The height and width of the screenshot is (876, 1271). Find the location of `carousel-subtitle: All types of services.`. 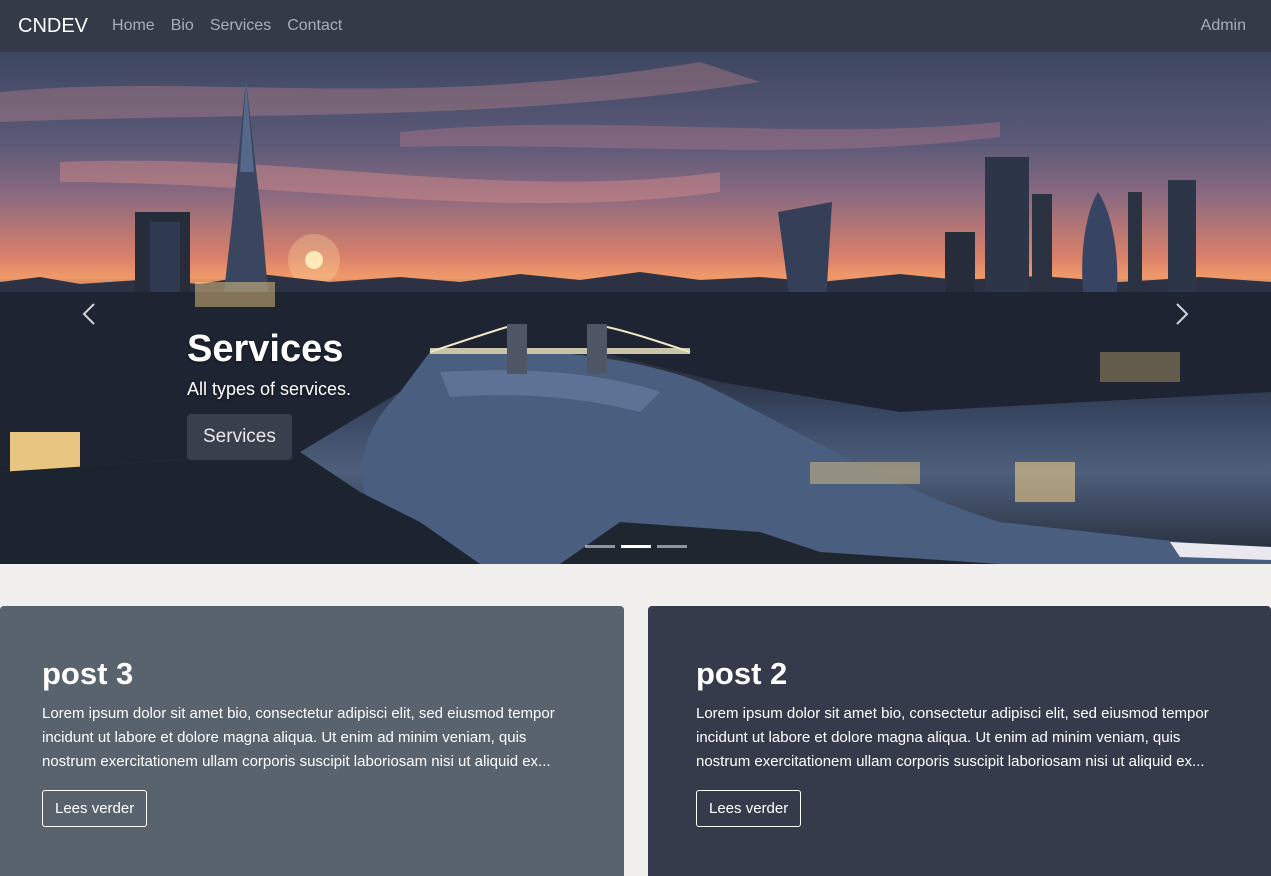

carousel-subtitle: All types of services. is located at coordinates (269, 389).